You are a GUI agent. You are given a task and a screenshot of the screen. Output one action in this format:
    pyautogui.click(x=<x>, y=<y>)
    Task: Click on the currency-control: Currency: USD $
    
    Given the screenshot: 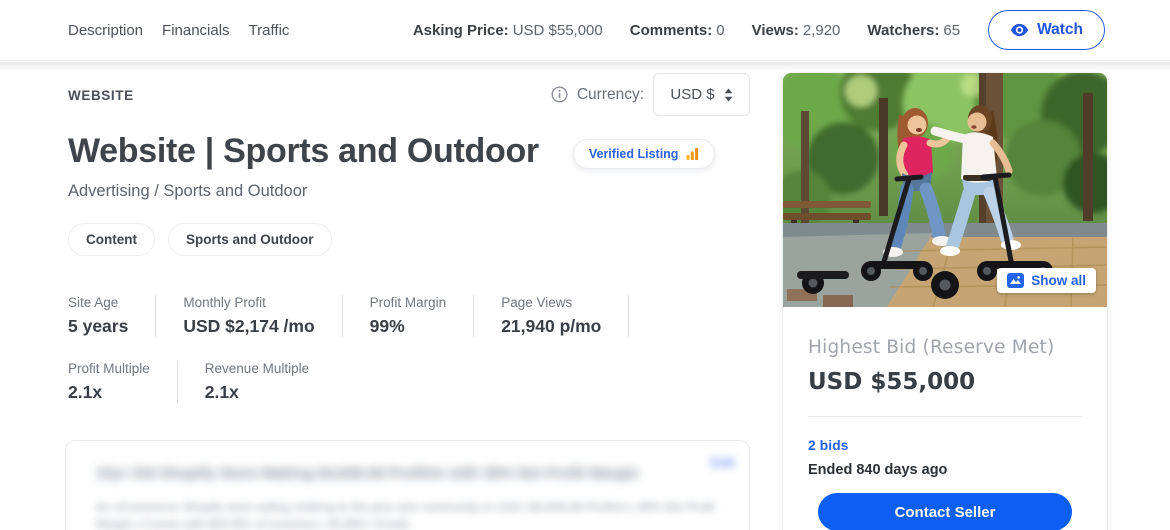 What is the action you would take?
    pyautogui.click(x=650, y=94)
    